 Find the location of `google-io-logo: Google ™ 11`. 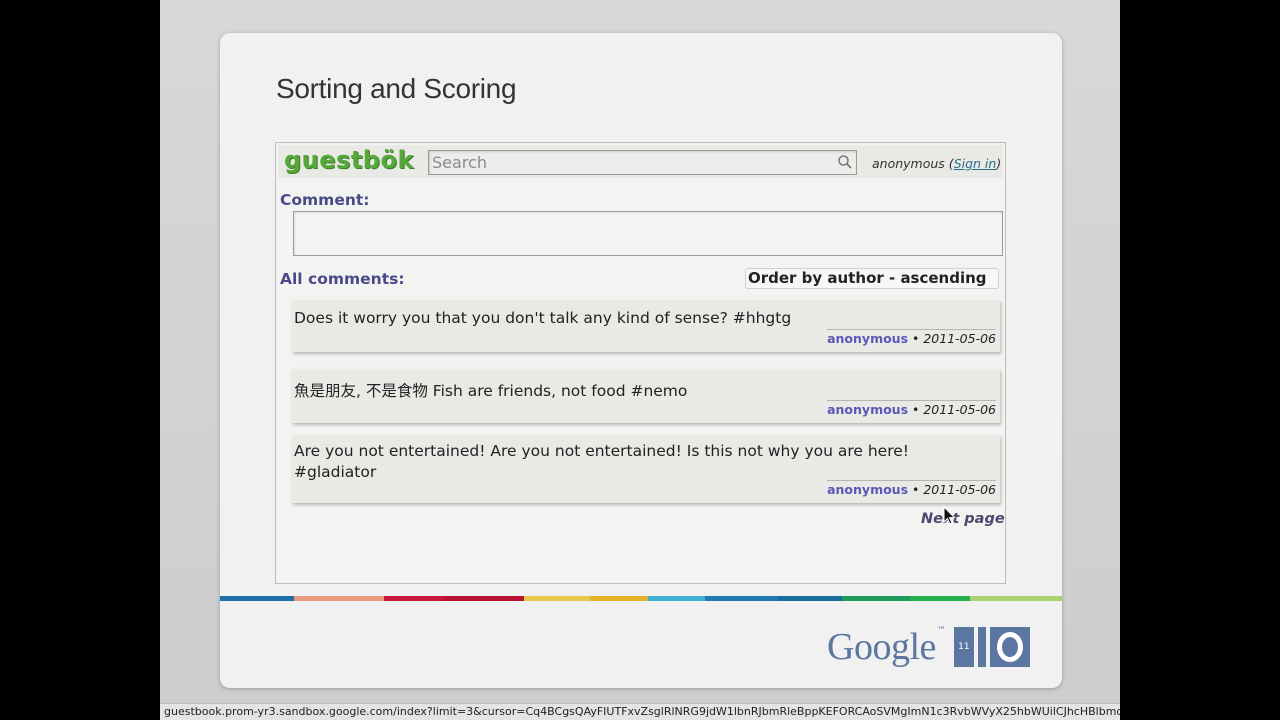

google-io-logo: Google ™ 11 is located at coordinates (928, 647).